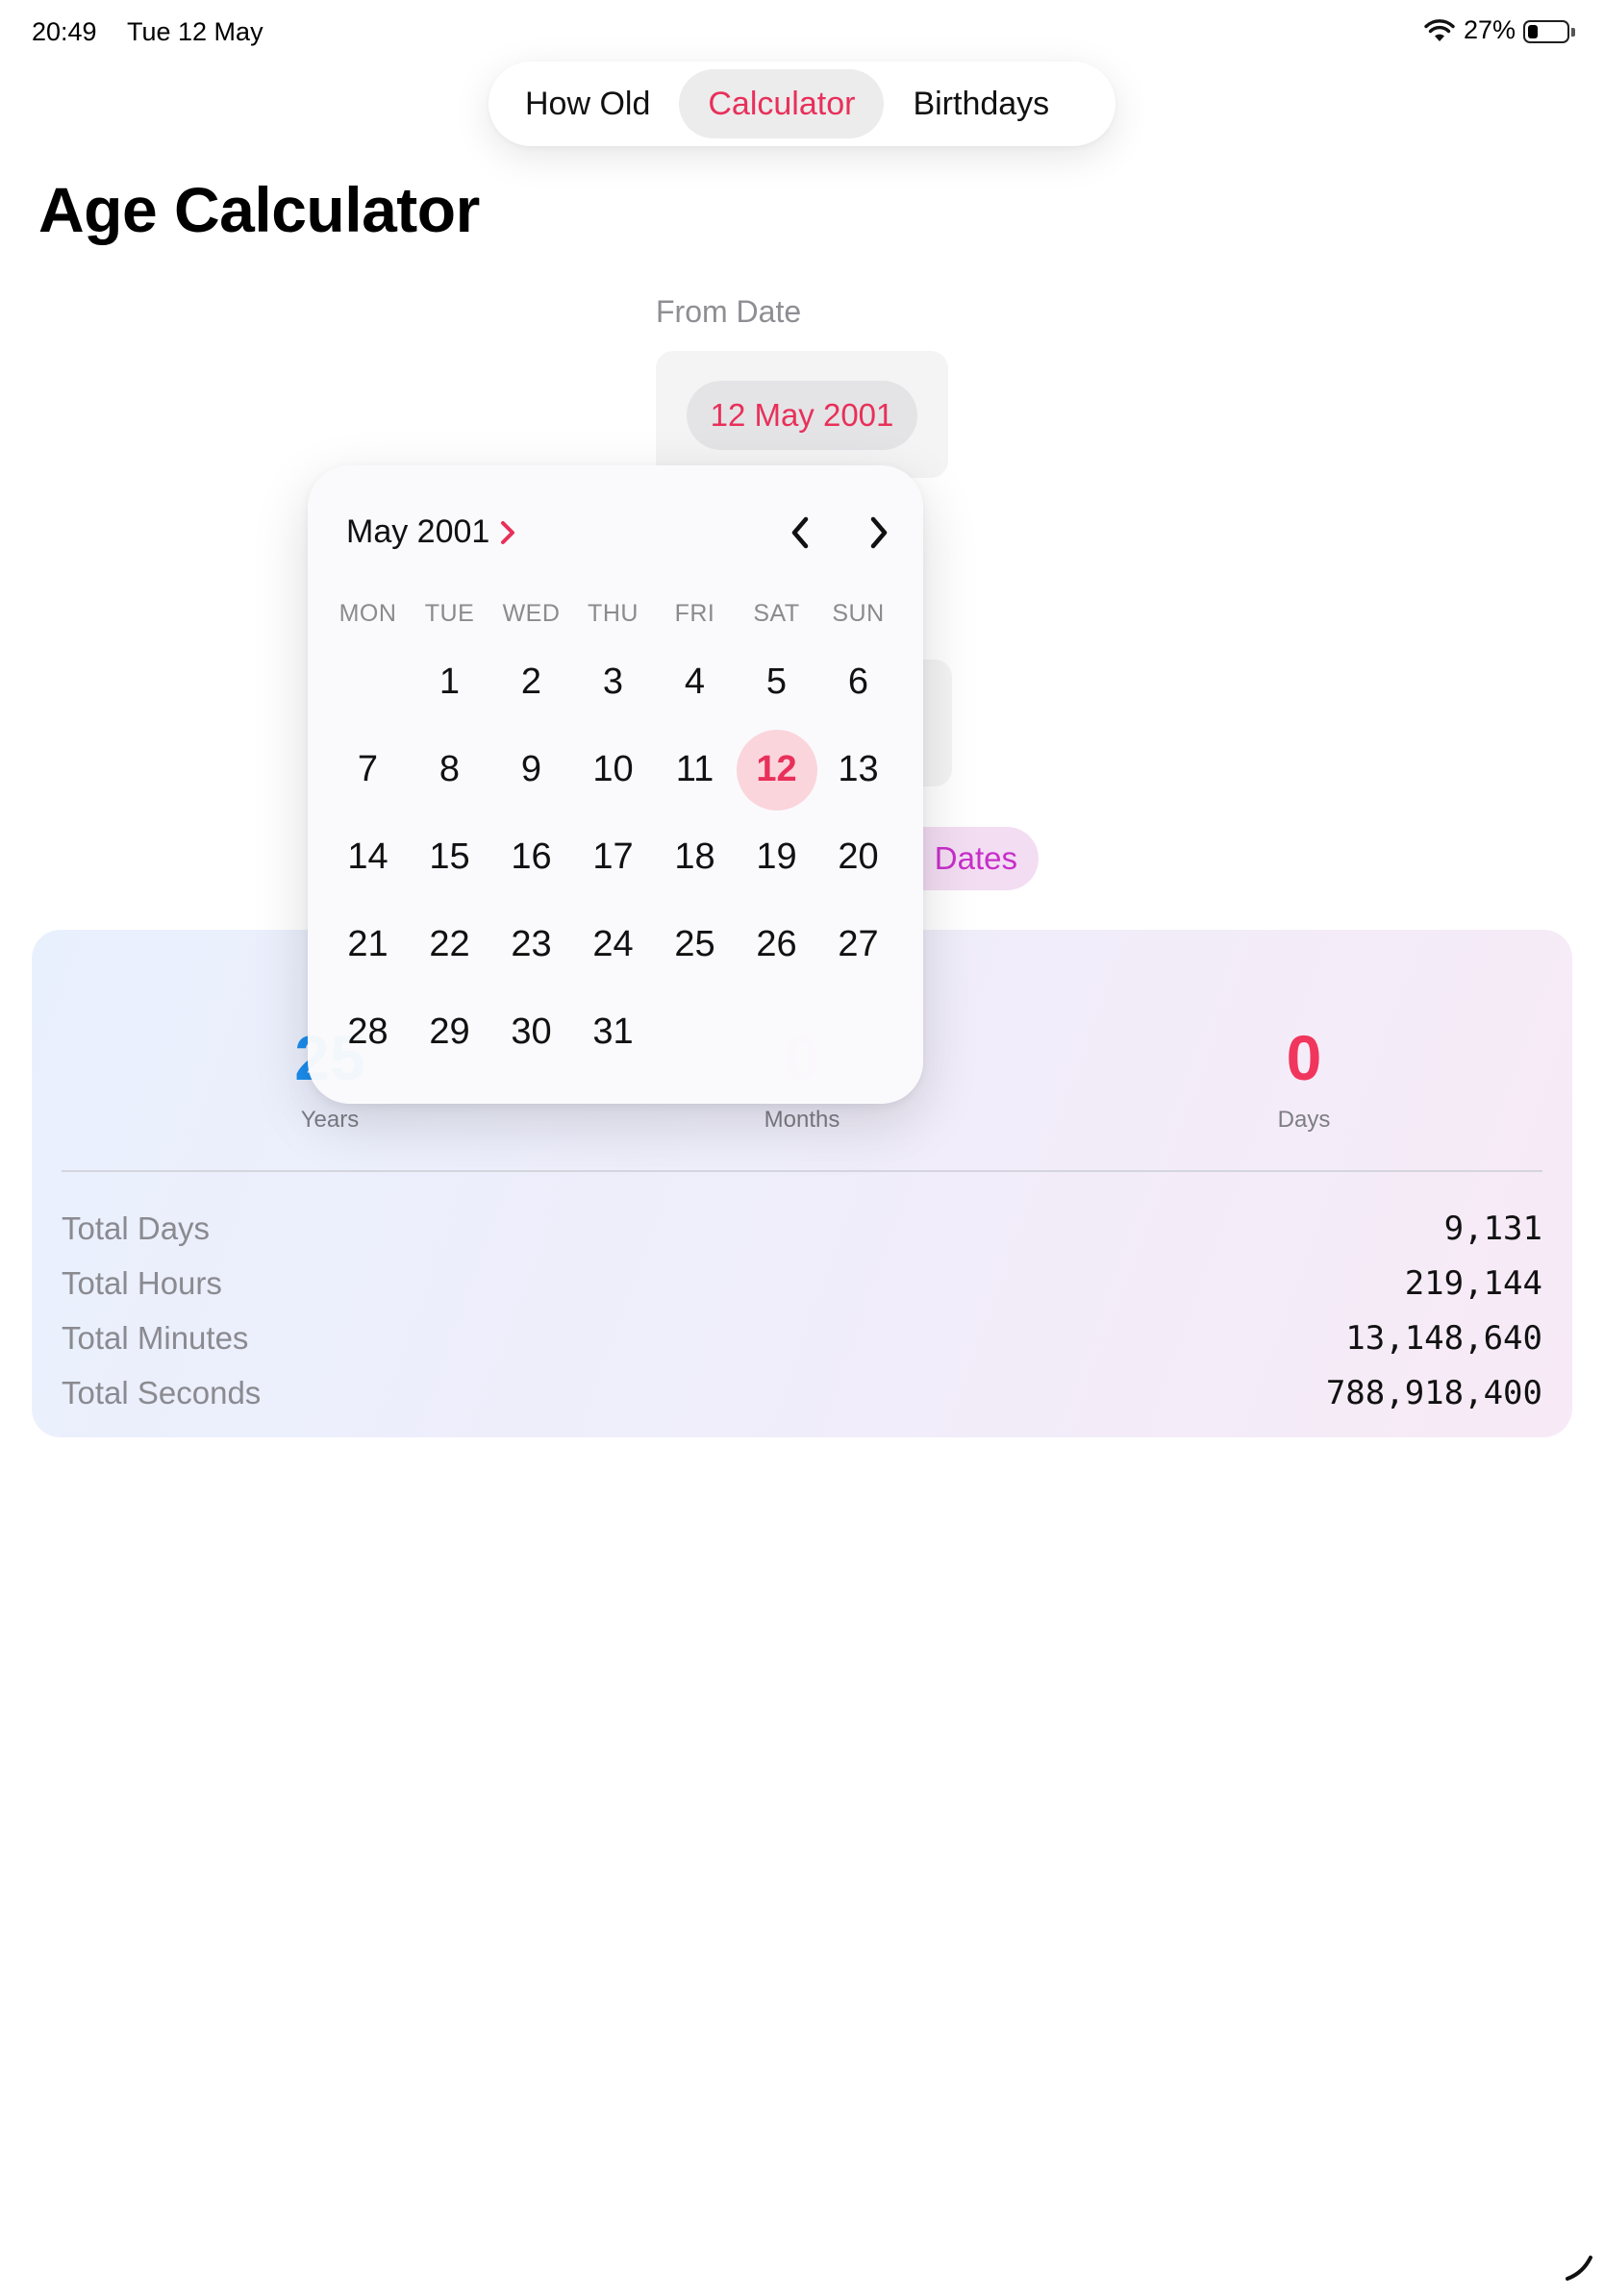 The image size is (1604, 2296). I want to click on calendar-day-number: 31, so click(613, 1031).